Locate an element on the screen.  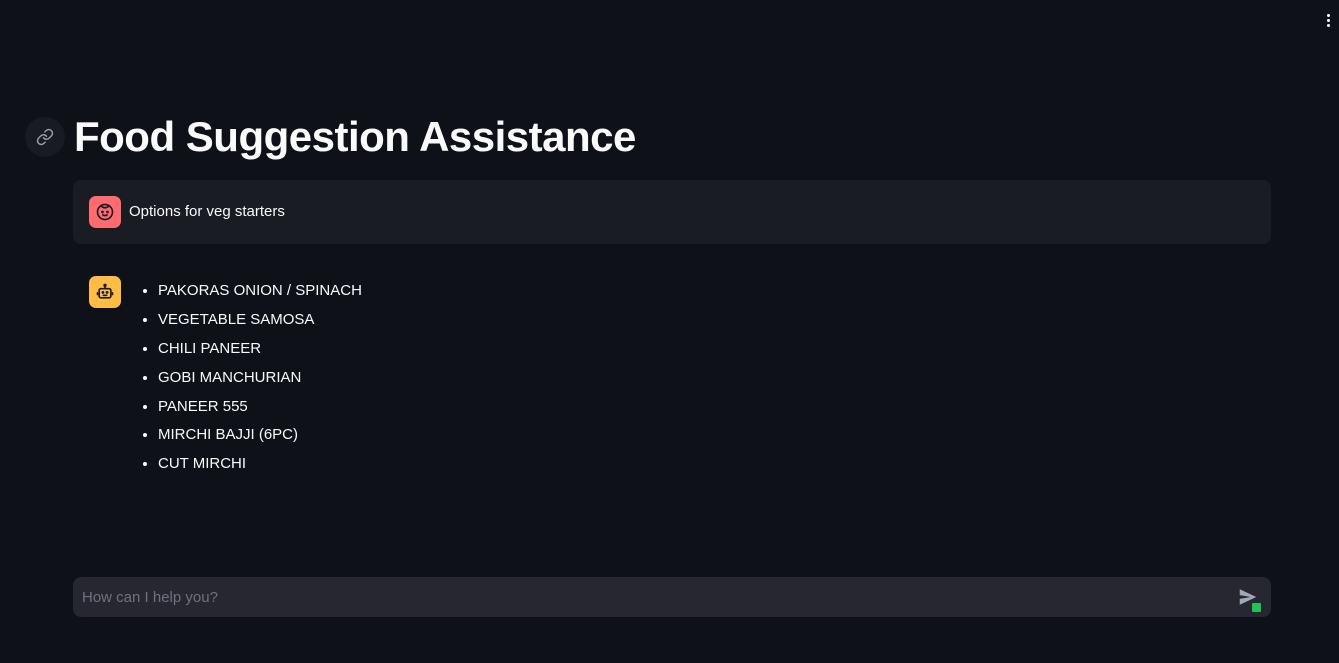
list-item: PANEER 555 is located at coordinates (260, 407).